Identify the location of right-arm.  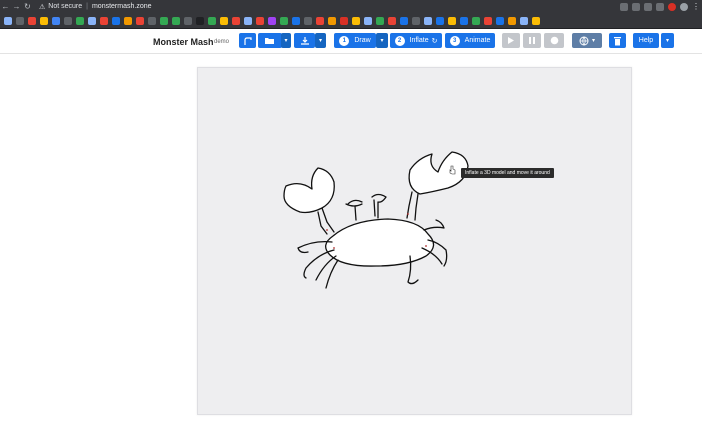
(412, 206).